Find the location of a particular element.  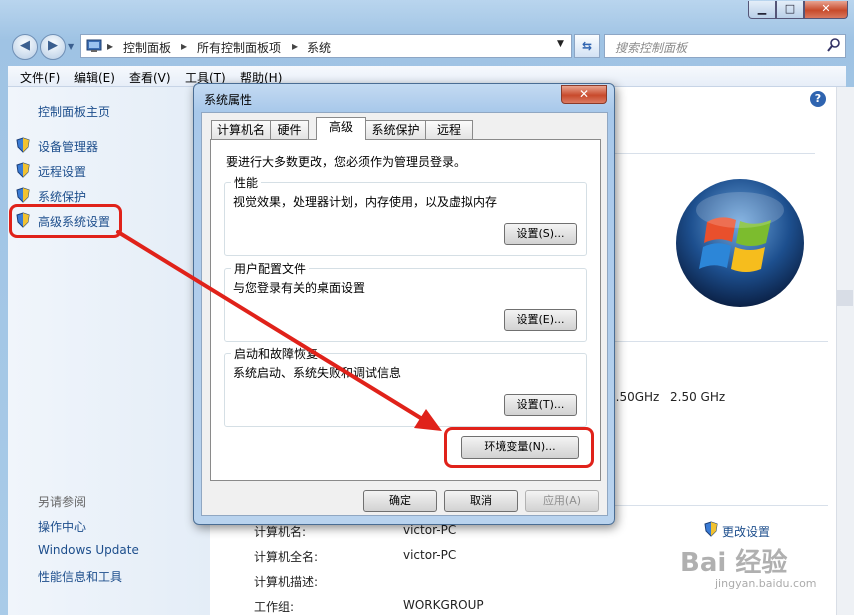

startup-recovery-desc: 系统启动、系统失败和调试信息 is located at coordinates (317, 373).